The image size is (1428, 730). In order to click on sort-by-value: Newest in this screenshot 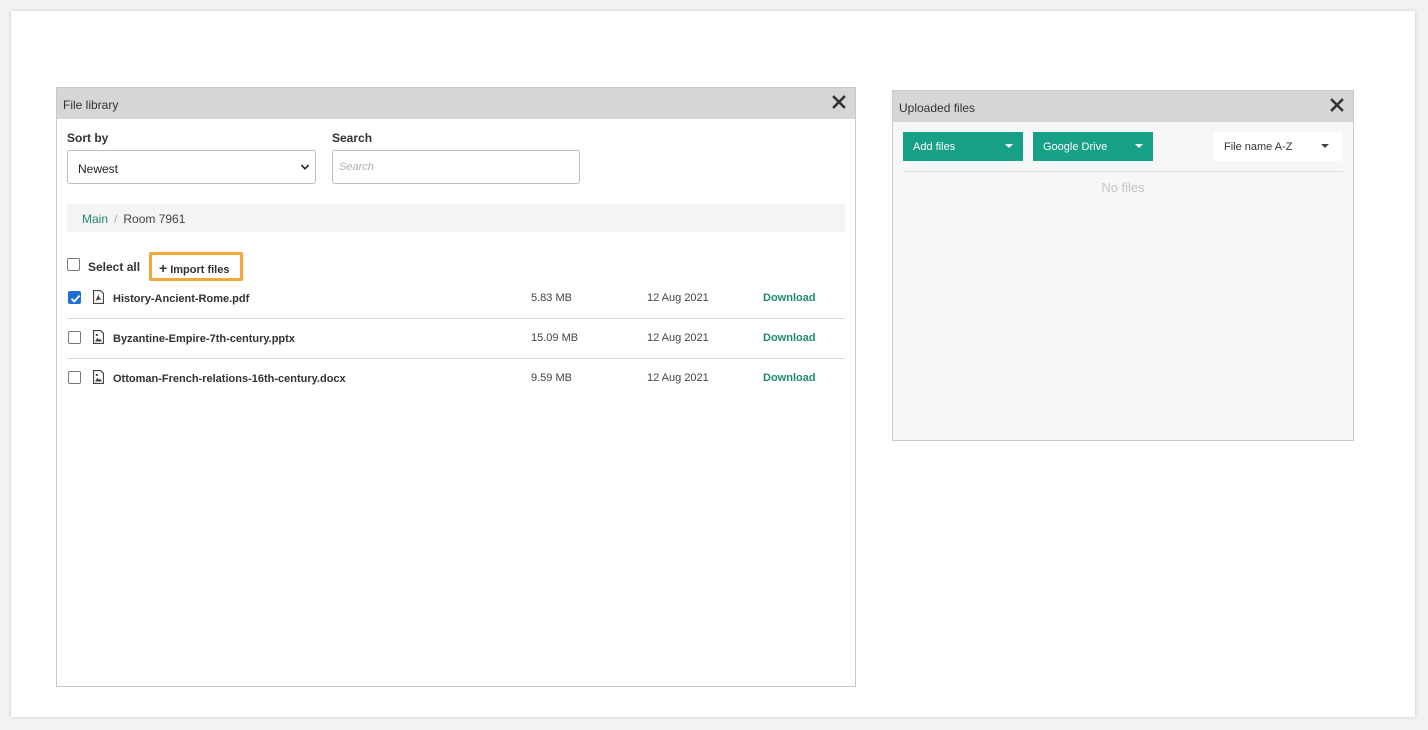, I will do `click(98, 169)`.